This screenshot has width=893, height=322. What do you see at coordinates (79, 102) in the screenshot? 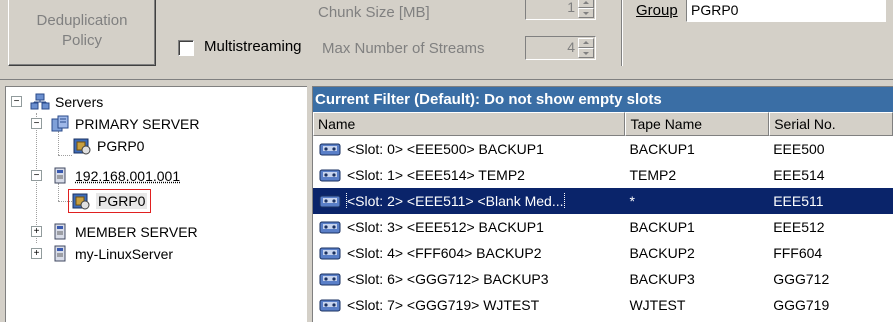
I see `tree-item-label: Servers` at bounding box center [79, 102].